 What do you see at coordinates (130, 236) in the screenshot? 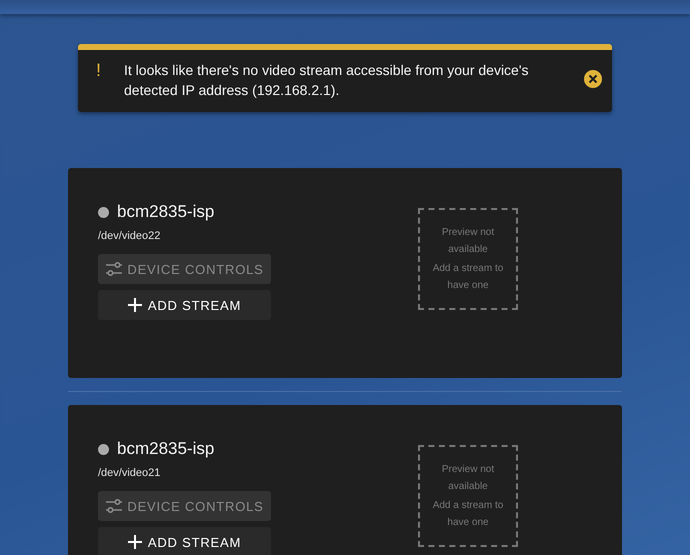
I see `device-path: /dev/video22` at bounding box center [130, 236].